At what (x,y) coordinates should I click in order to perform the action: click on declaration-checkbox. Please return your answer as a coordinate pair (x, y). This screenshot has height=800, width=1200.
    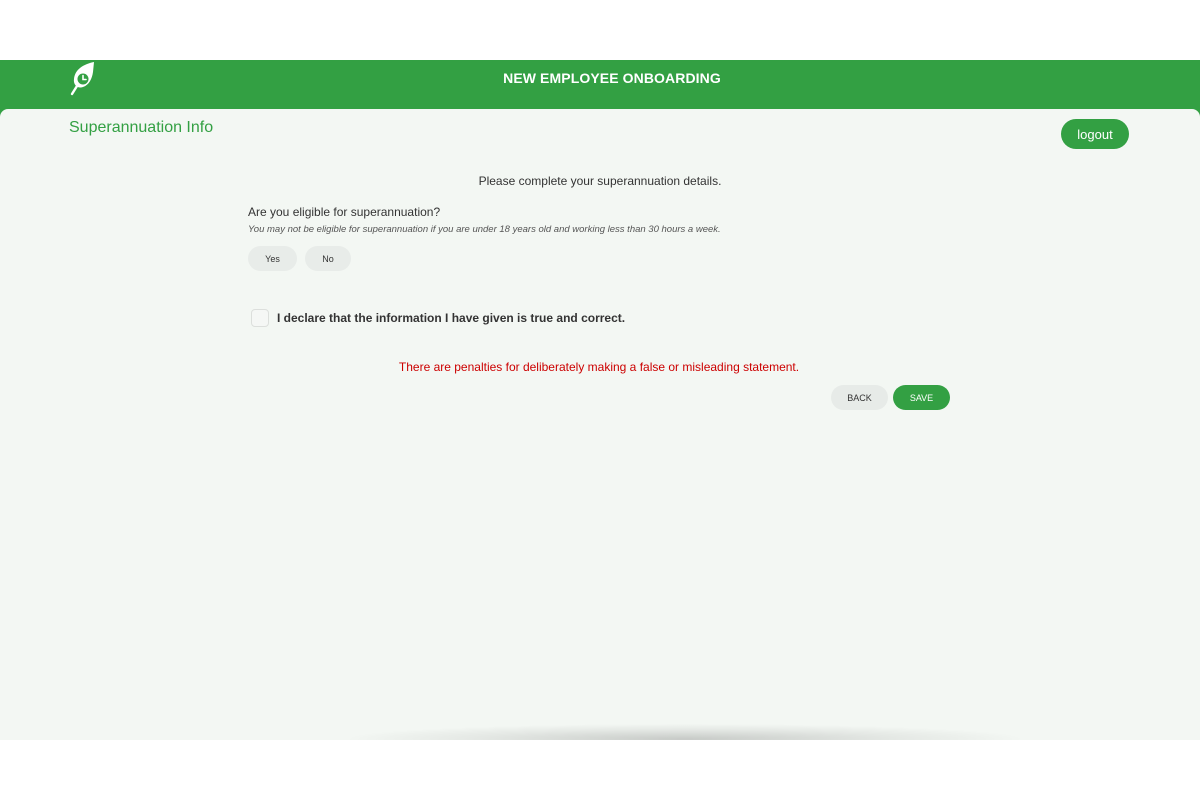
    Looking at the image, I should click on (260, 318).